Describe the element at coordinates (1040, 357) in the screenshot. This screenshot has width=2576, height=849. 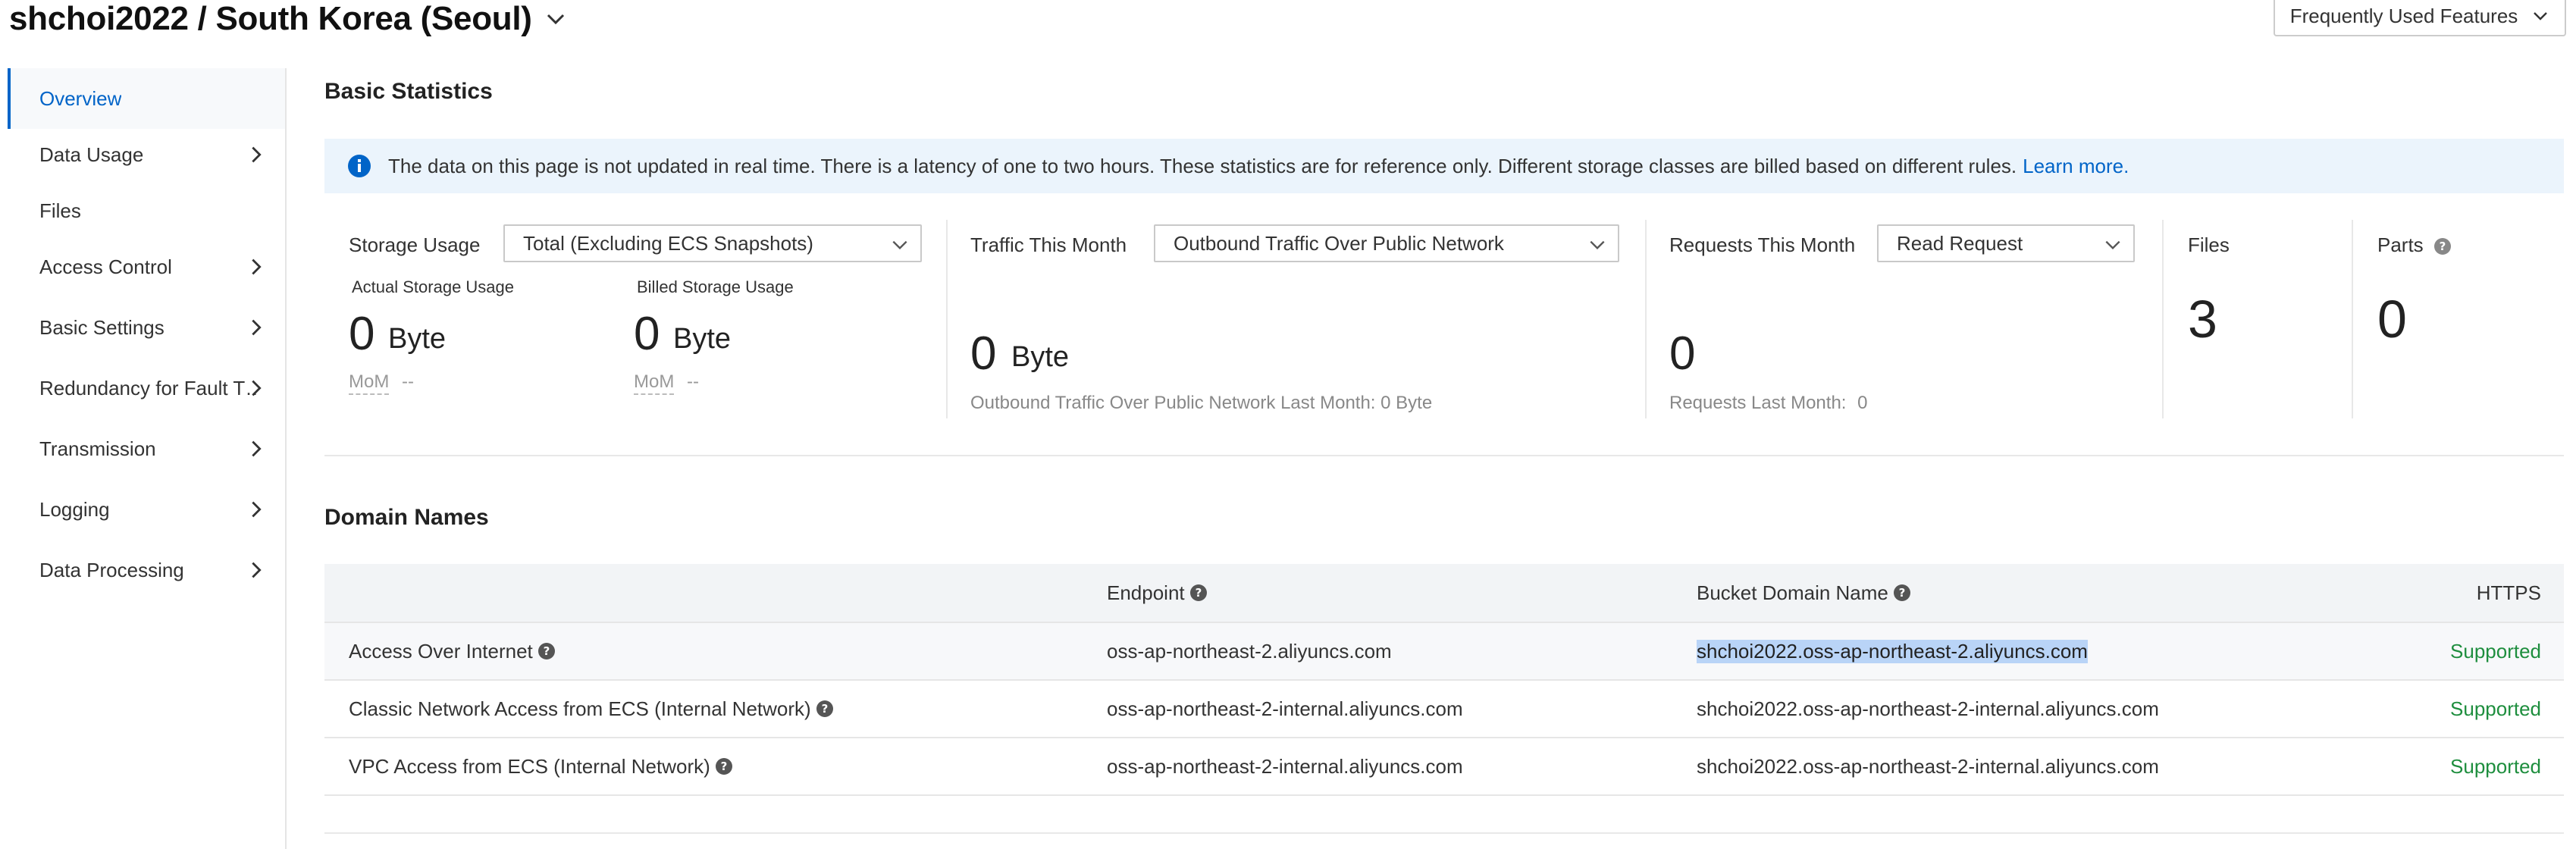
I see `traffic-unit: Byte` at that location.